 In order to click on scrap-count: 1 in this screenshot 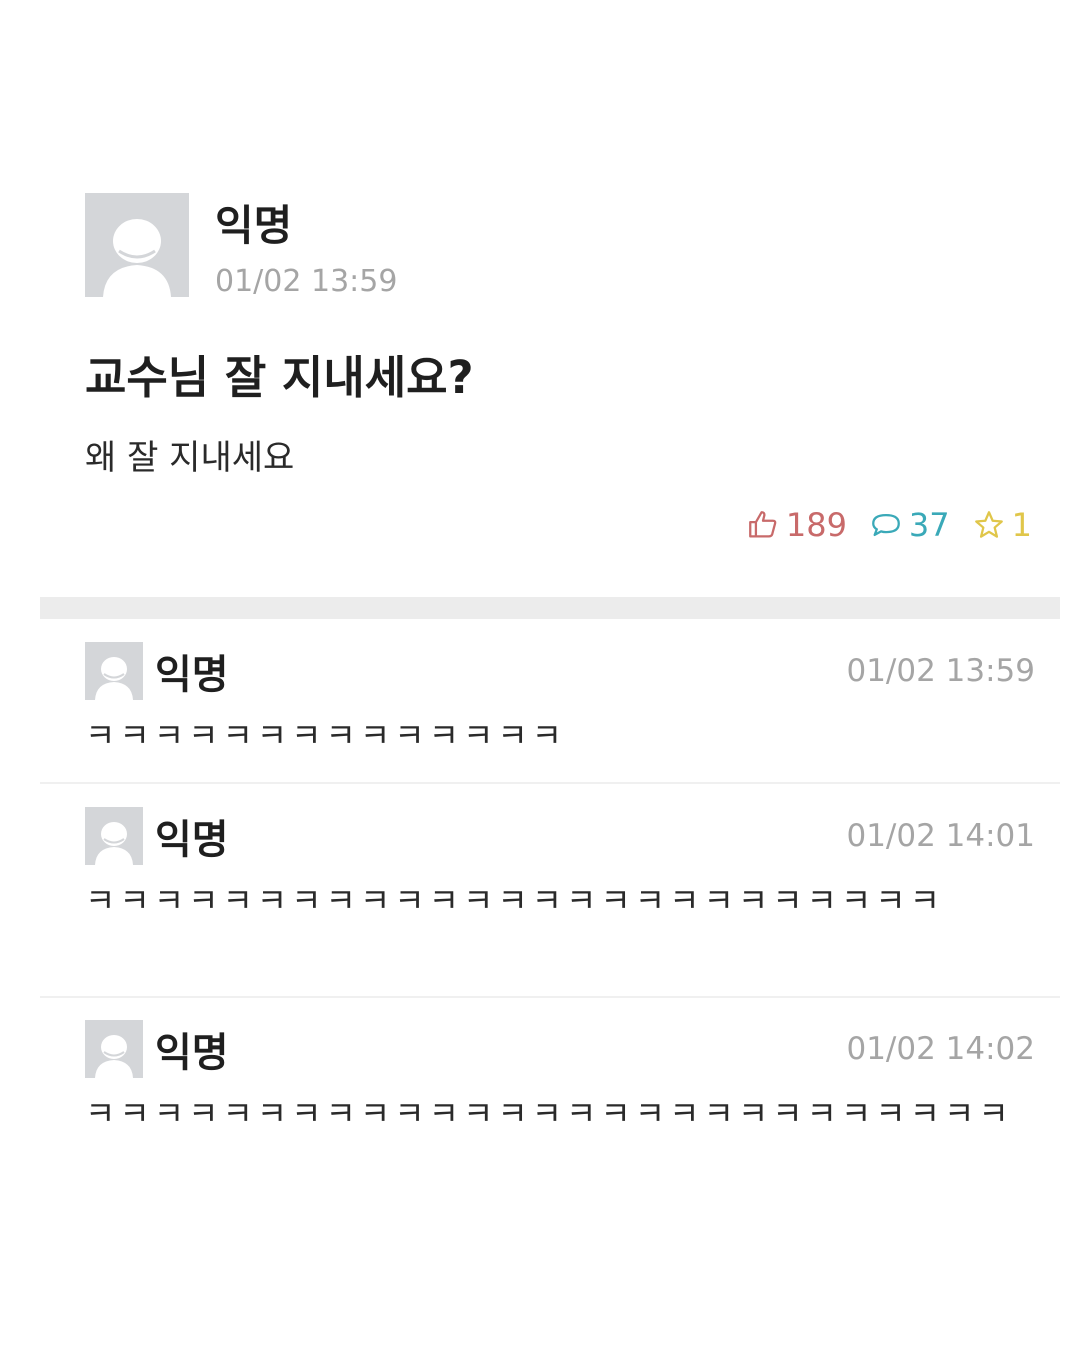, I will do `click(1002, 525)`.